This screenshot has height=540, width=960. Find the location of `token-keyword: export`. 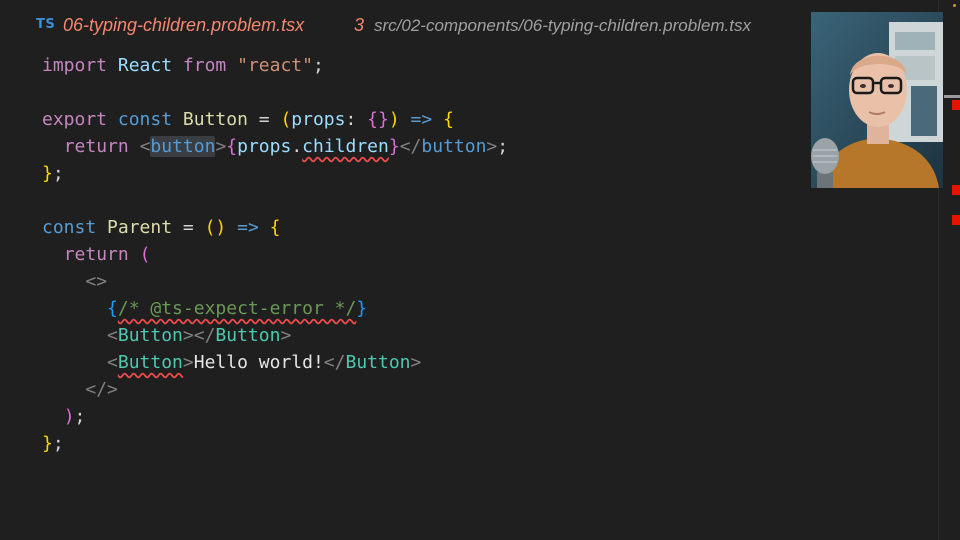

token-keyword: export is located at coordinates (75, 119).